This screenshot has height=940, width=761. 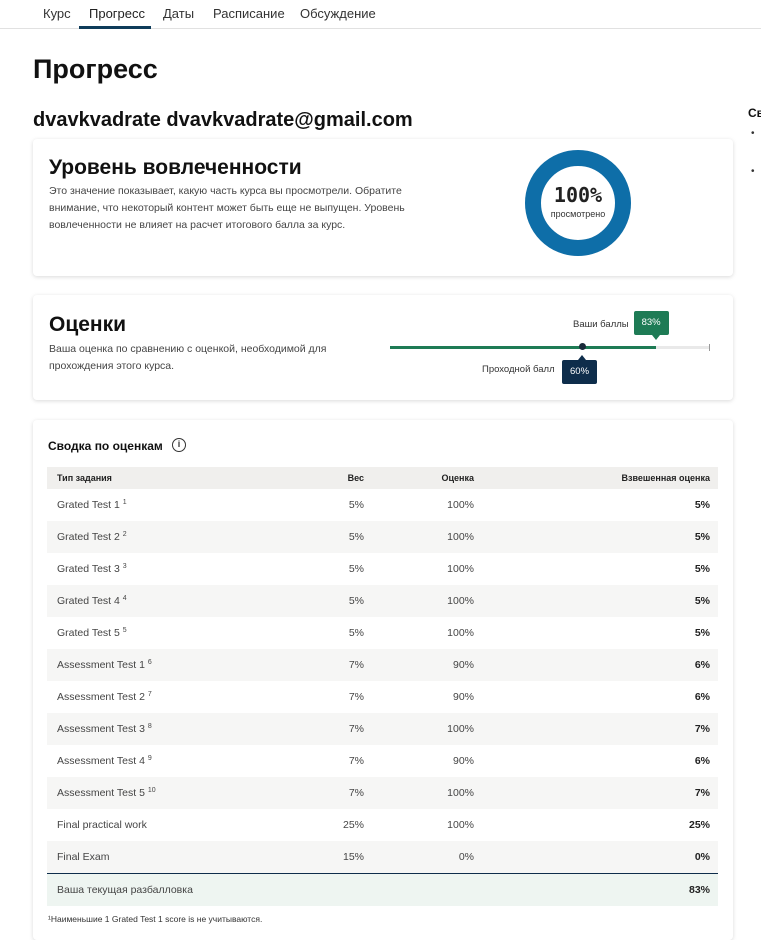 What do you see at coordinates (167, 761) in the screenshot?
I see `assignment-name: Assessment Test 4 9` at bounding box center [167, 761].